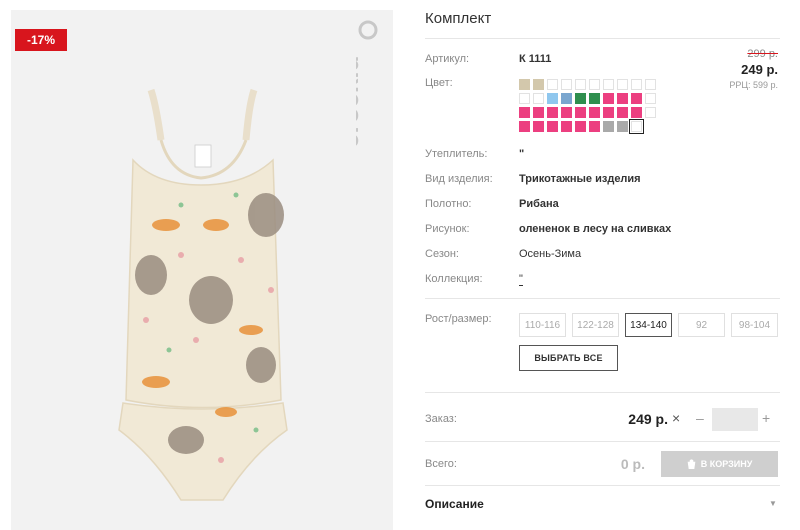  I want to click on product-type-label: Вид изделия:, so click(459, 179).